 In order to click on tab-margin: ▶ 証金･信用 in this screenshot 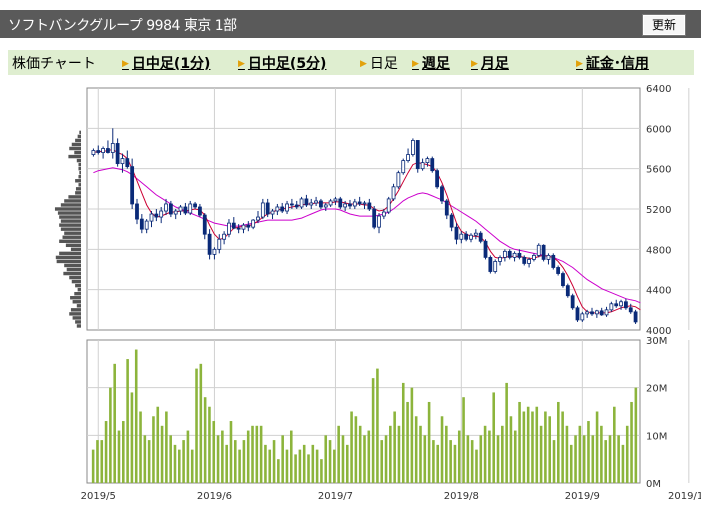, I will do `click(612, 63)`.